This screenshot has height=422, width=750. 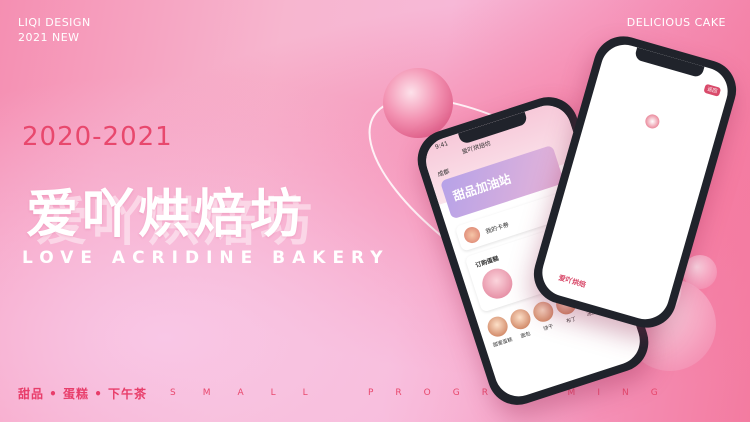 What do you see at coordinates (487, 262) in the screenshot?
I see `order-cake-label: 订购蛋糕` at bounding box center [487, 262].